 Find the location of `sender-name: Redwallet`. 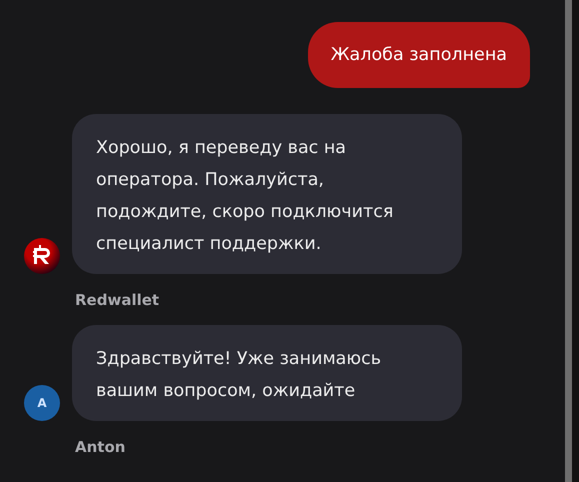

sender-name: Redwallet is located at coordinates (117, 300).